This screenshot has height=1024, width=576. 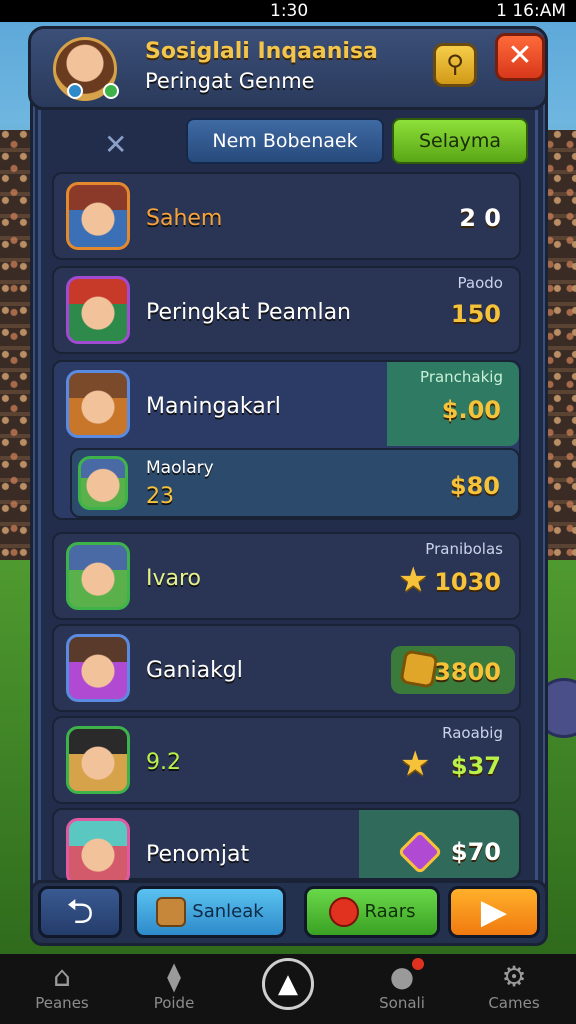 What do you see at coordinates (480, 283) in the screenshot?
I see `score-label: Paodo` at bounding box center [480, 283].